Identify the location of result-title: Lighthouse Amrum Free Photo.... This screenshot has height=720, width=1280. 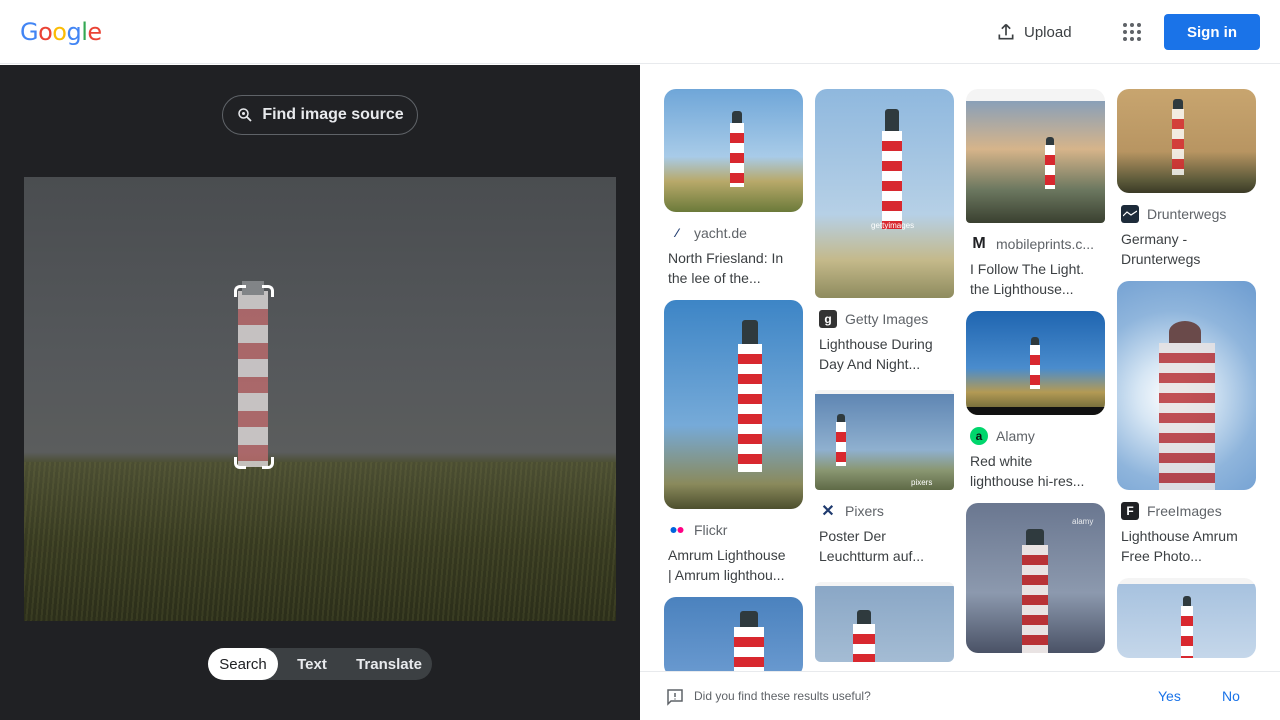
(1186, 546).